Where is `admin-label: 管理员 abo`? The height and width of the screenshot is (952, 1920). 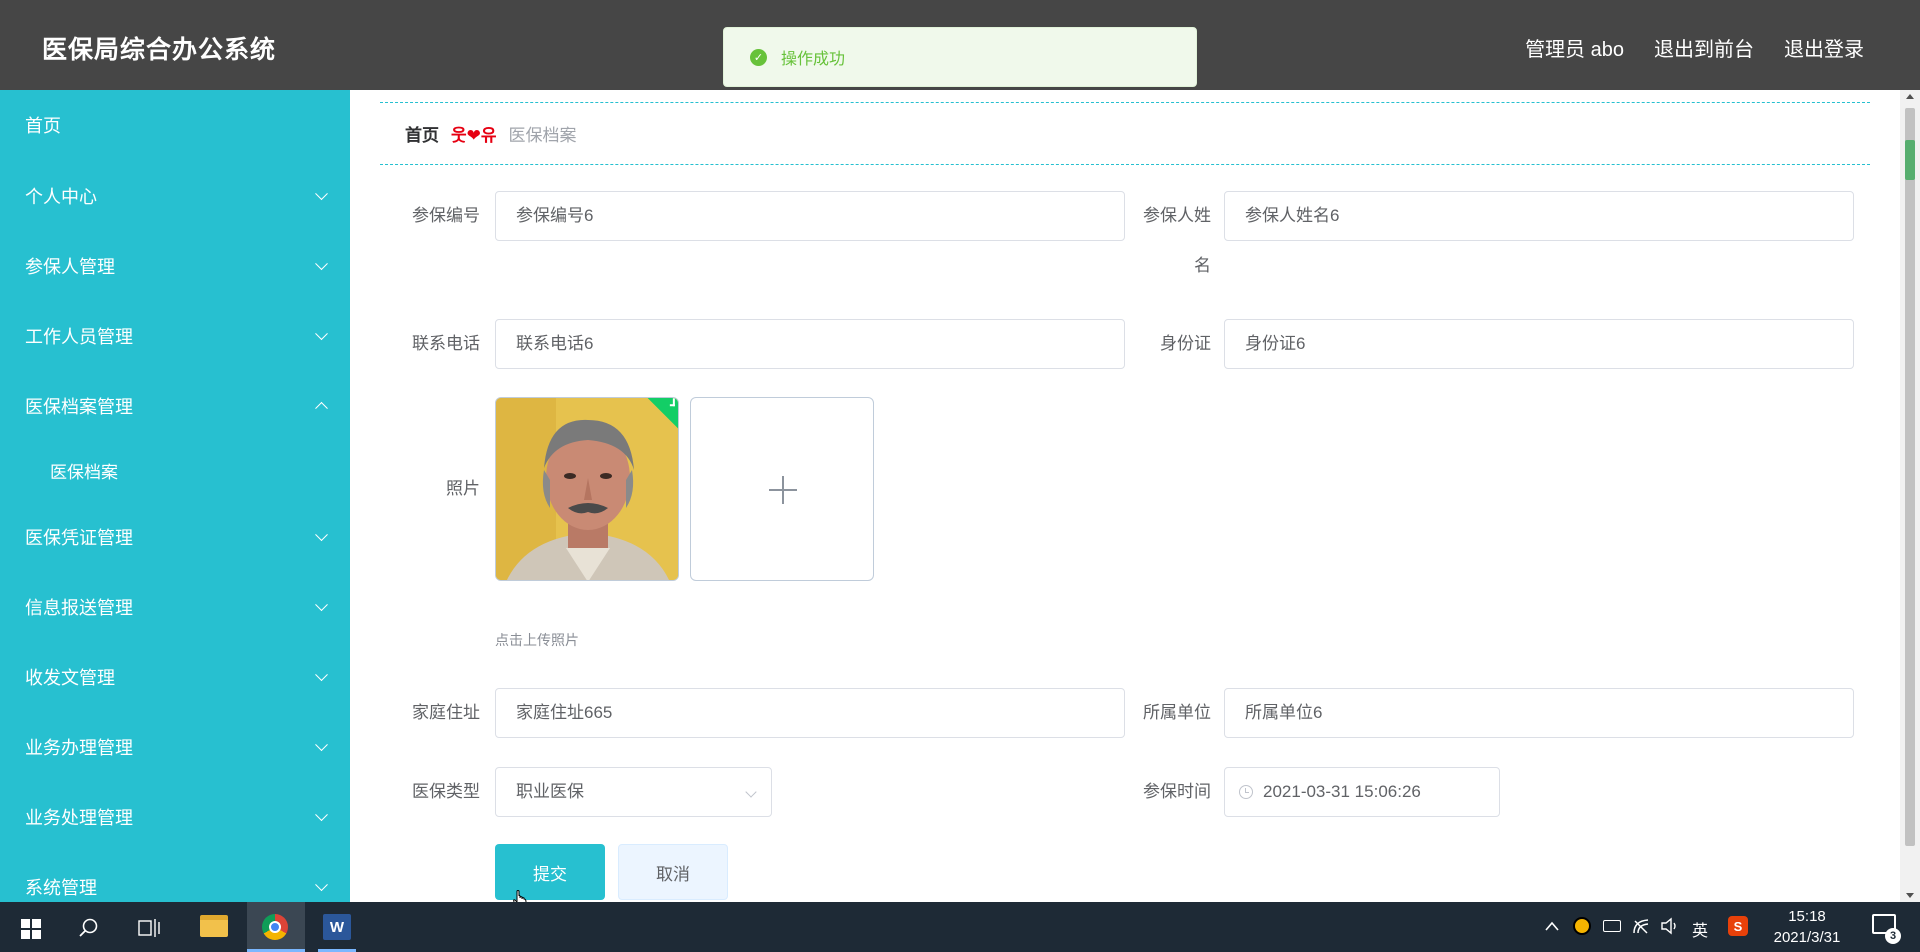
admin-label: 管理员 abo is located at coordinates (1574, 50).